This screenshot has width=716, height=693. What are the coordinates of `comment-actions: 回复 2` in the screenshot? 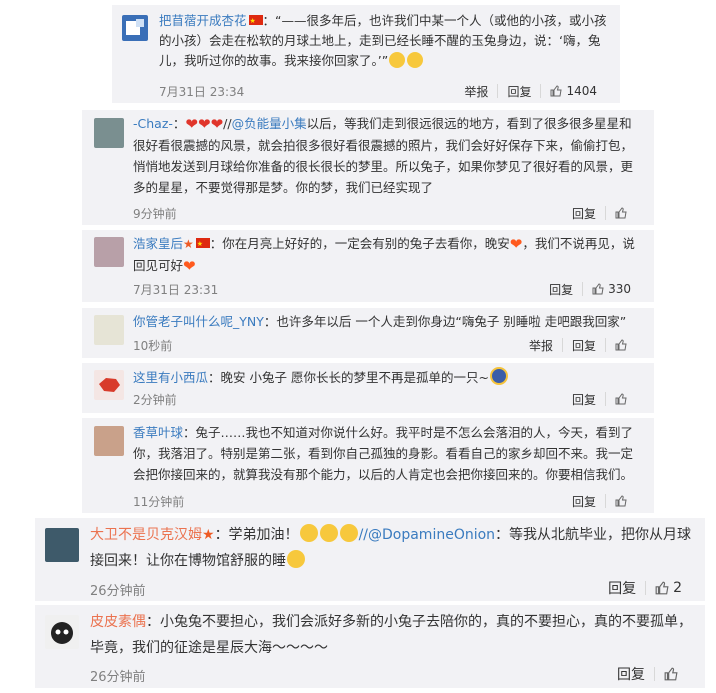 It's located at (645, 588).